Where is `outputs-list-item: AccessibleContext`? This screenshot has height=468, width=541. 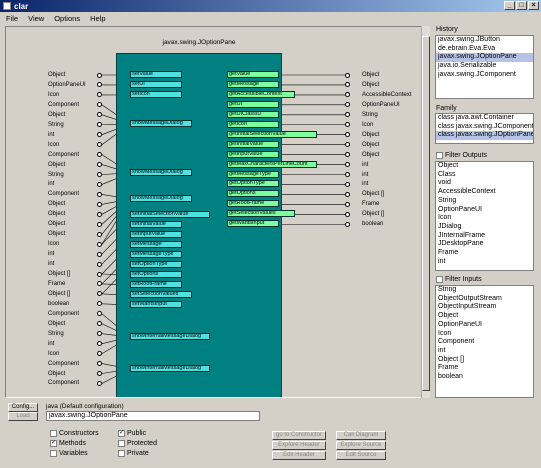
outputs-list-item: AccessibleContext is located at coordinates (484, 192).